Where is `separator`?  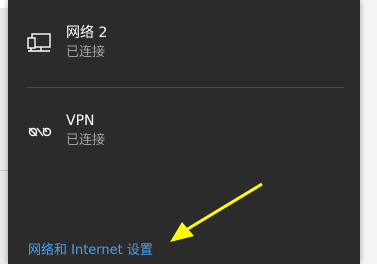 separator is located at coordinates (185, 87).